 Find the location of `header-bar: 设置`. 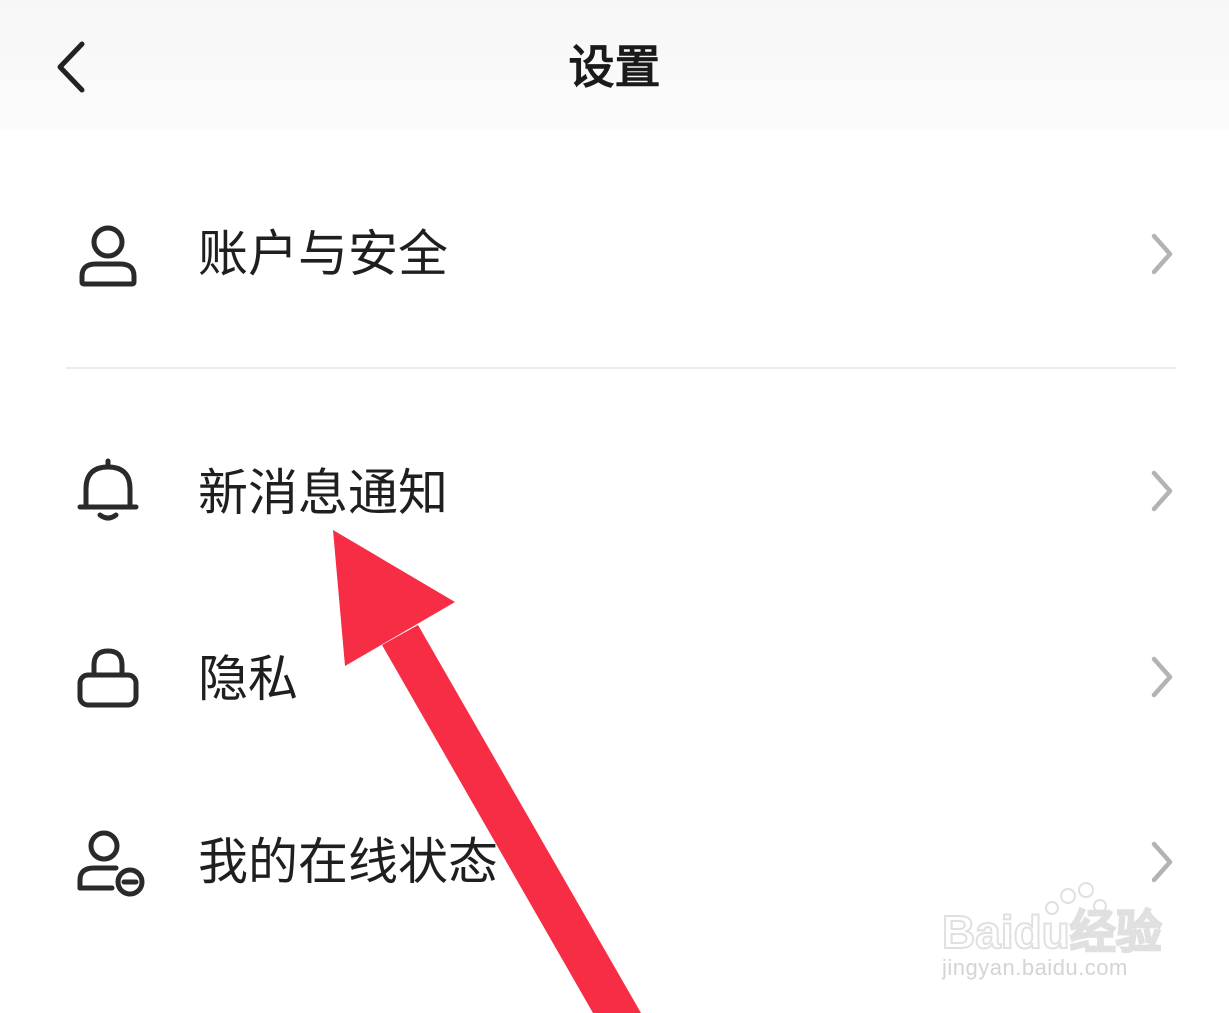

header-bar: 设置 is located at coordinates (614, 65).